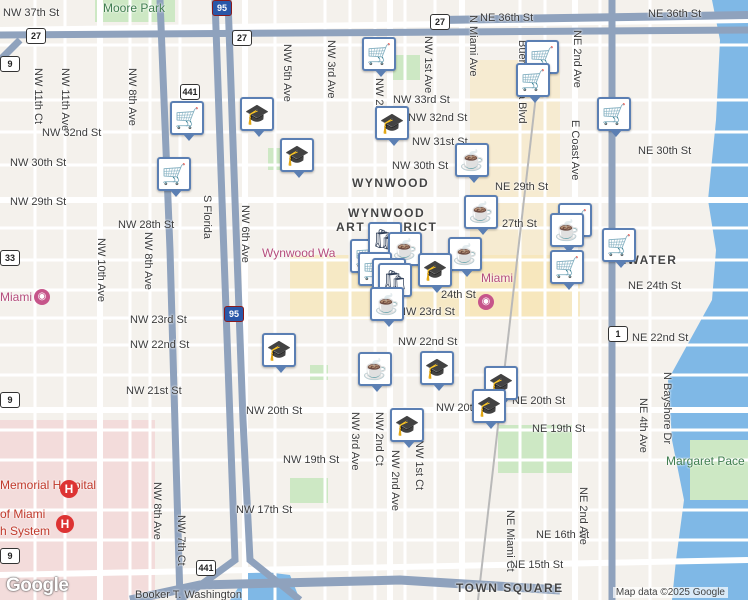 The image size is (748, 600). I want to click on hospital-label-system: h System, so click(25, 531).